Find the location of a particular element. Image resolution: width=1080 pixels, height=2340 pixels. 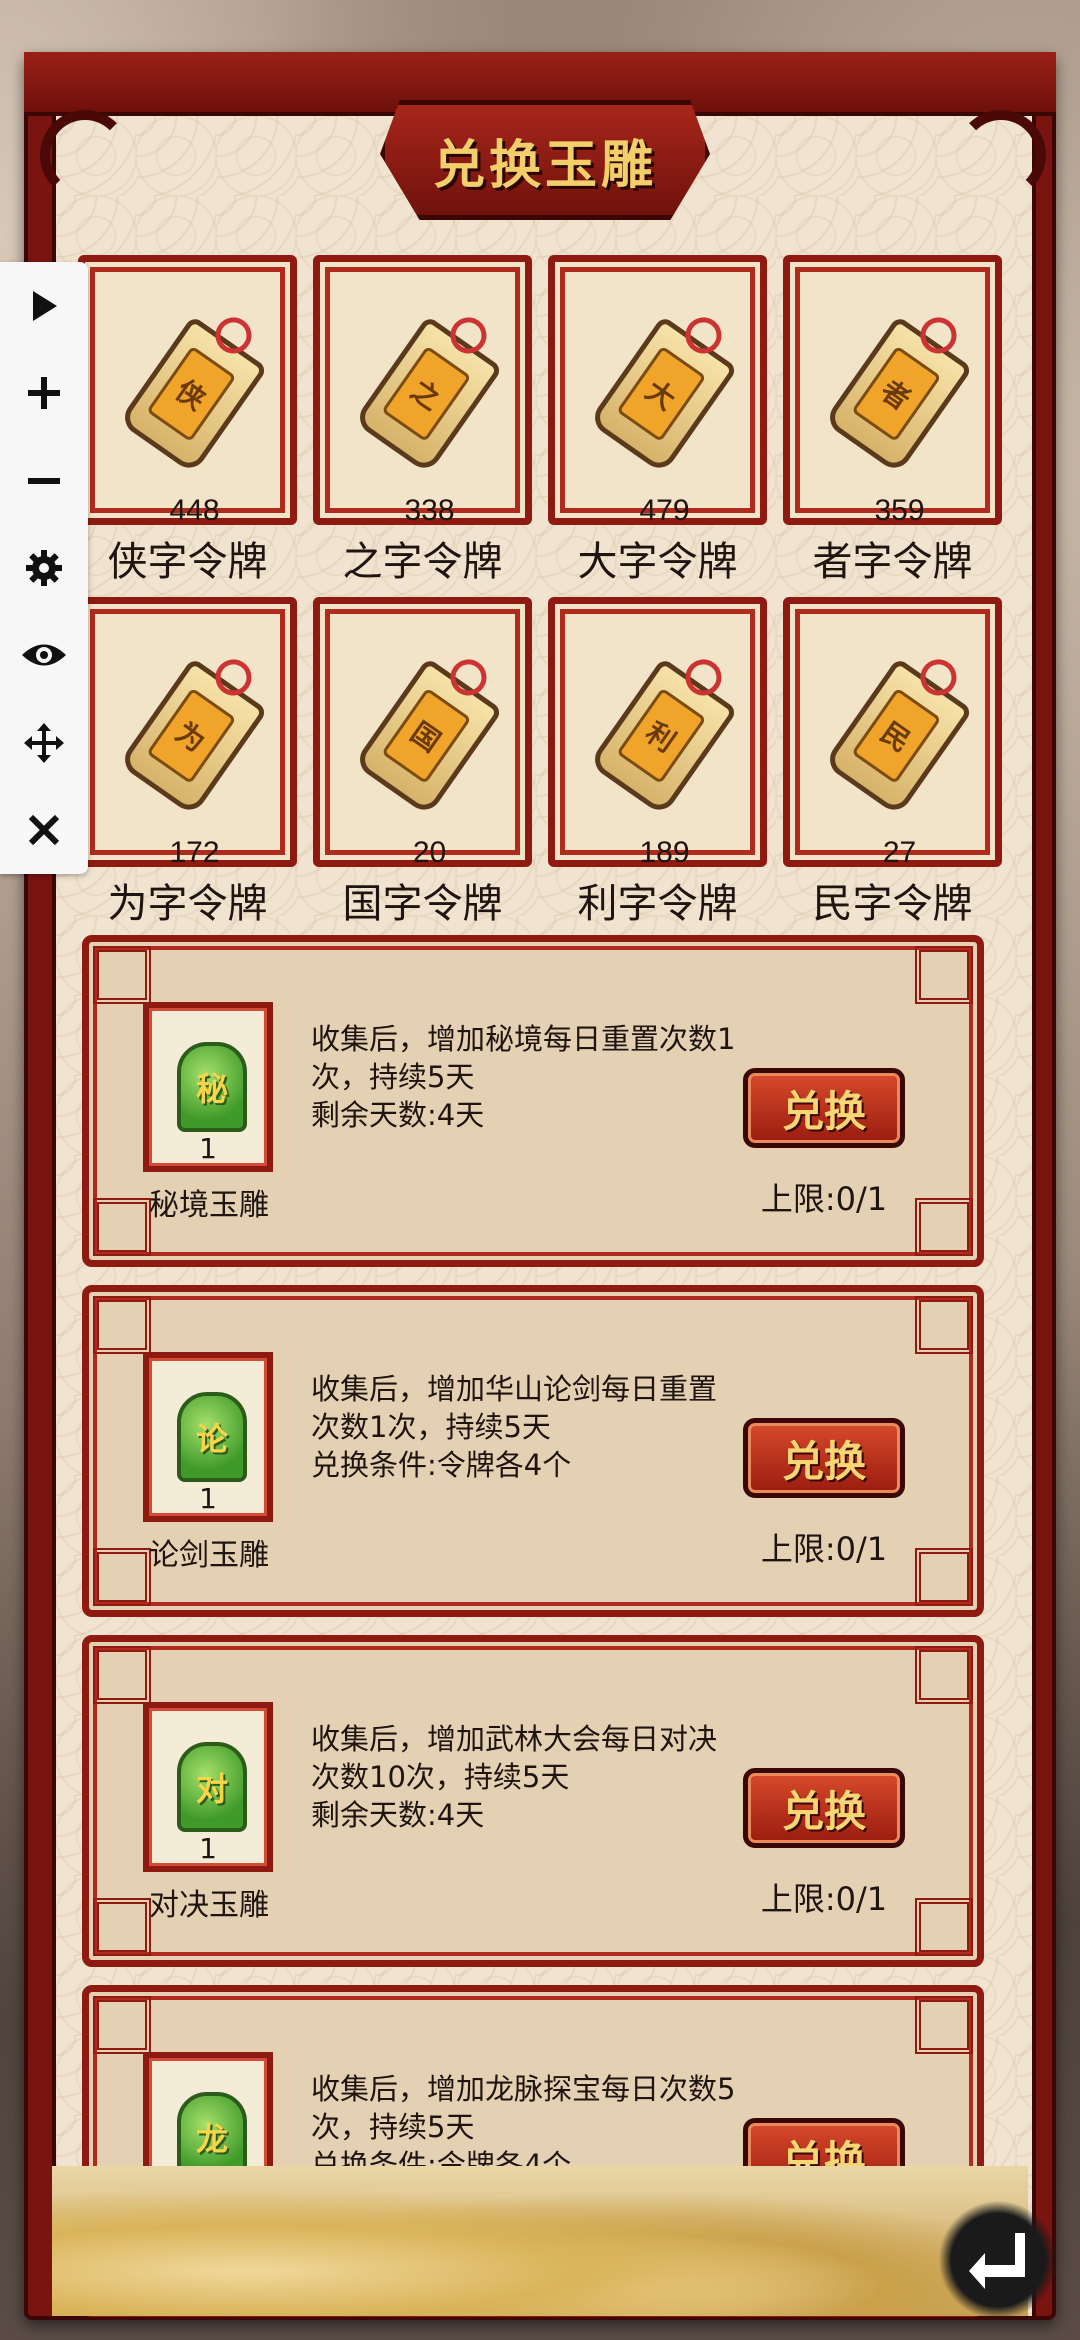

token-name: 民字令牌 is located at coordinates (892, 904).